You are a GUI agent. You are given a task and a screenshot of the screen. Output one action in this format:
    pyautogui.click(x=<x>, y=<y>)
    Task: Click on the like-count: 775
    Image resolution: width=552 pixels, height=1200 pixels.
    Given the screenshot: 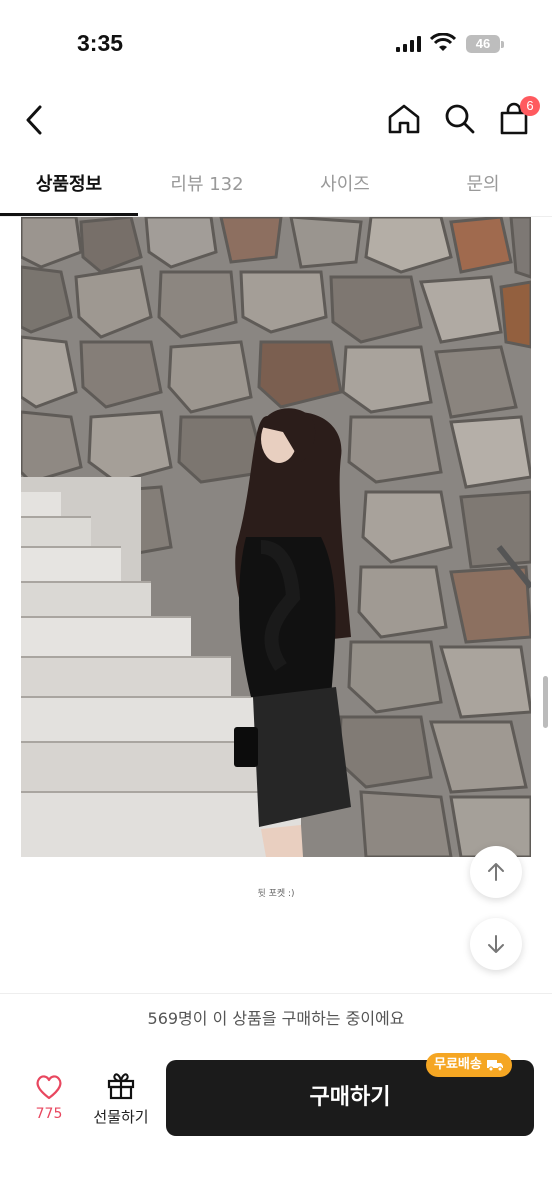 What is the action you would take?
    pyautogui.click(x=49, y=1114)
    